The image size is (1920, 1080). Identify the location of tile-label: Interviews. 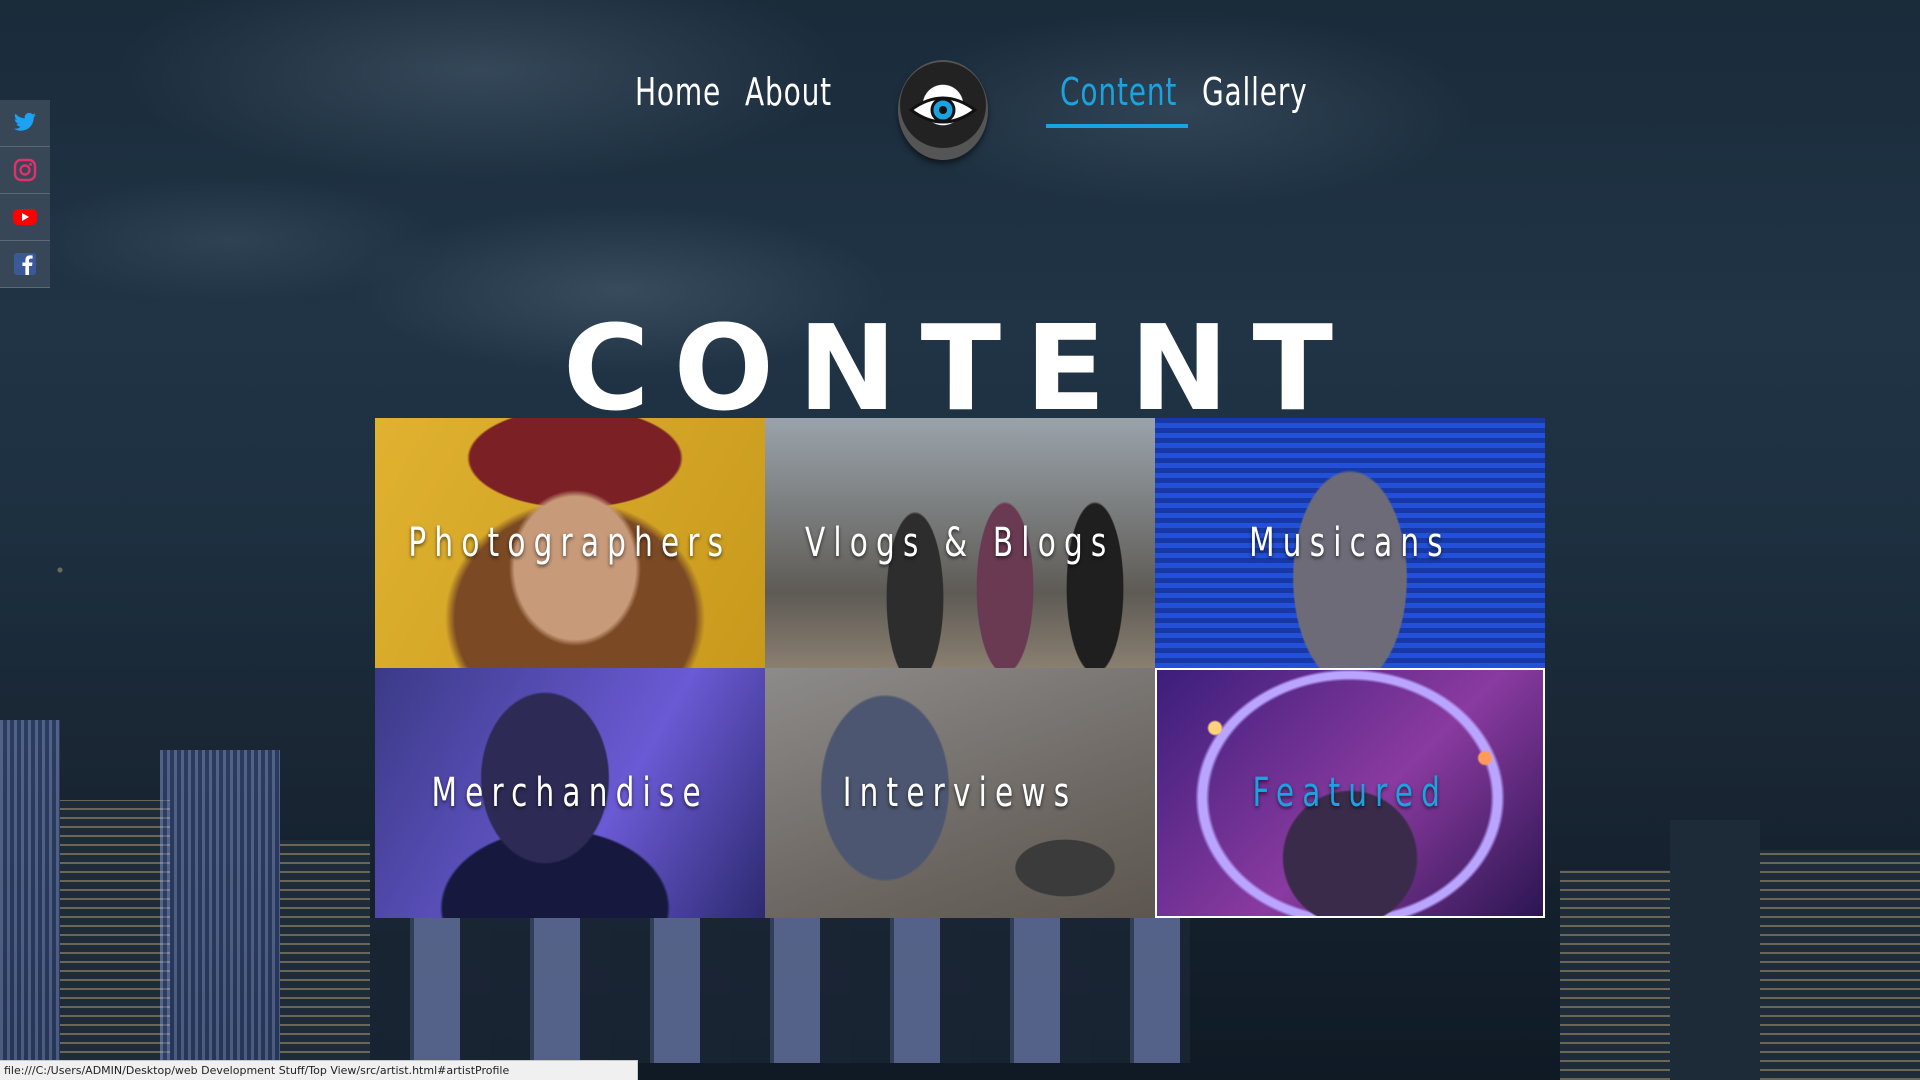
(960, 793).